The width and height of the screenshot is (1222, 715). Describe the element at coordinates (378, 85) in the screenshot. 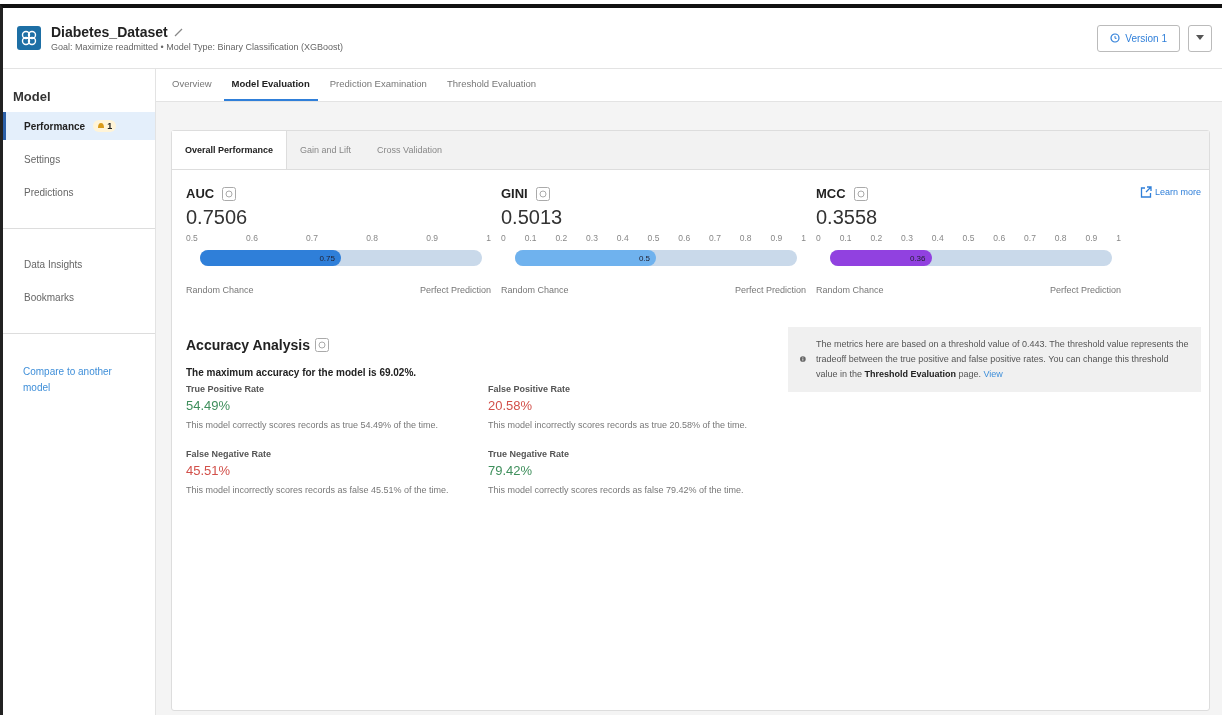

I see `tab: Prediction Examination` at that location.